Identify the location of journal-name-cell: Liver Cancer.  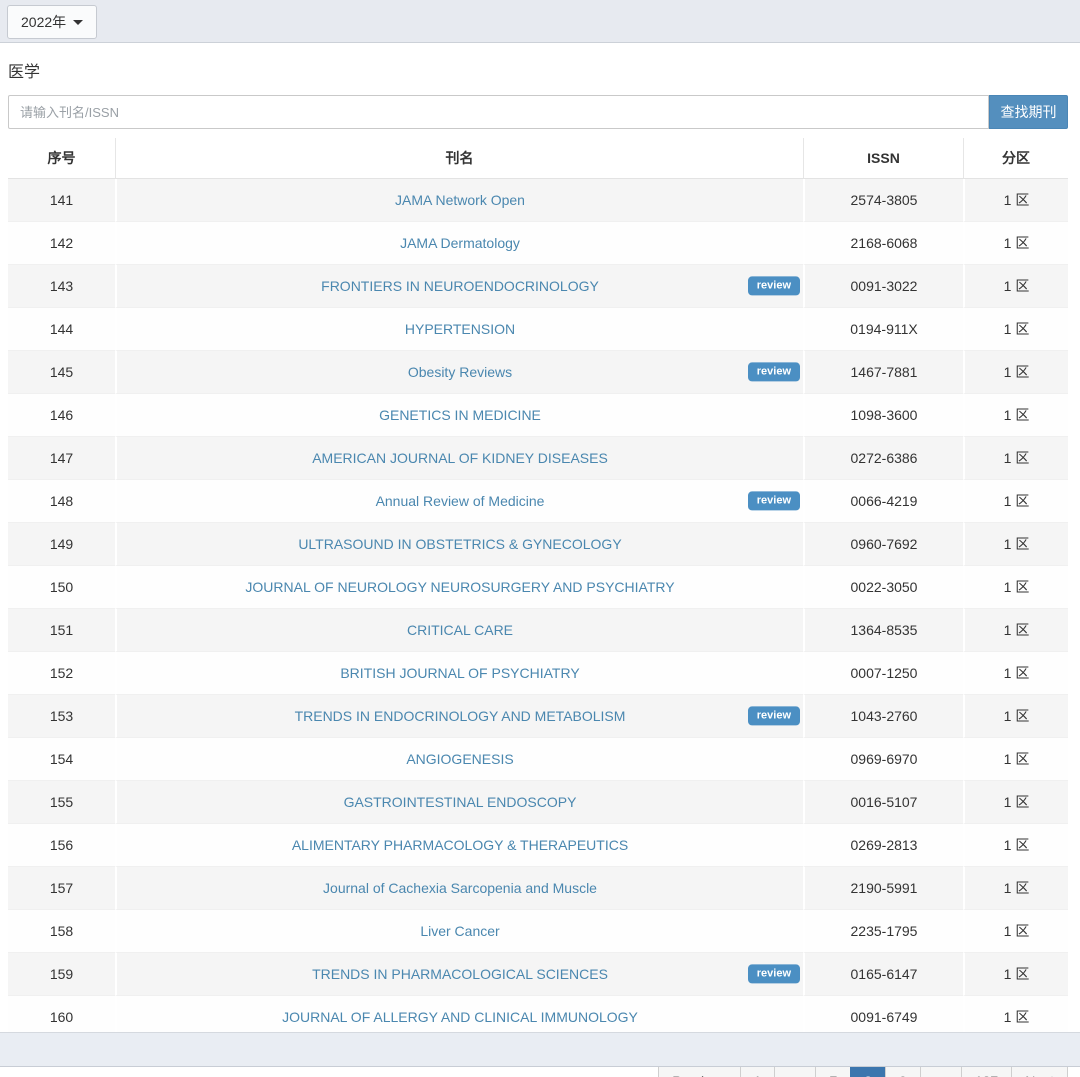
(459, 931).